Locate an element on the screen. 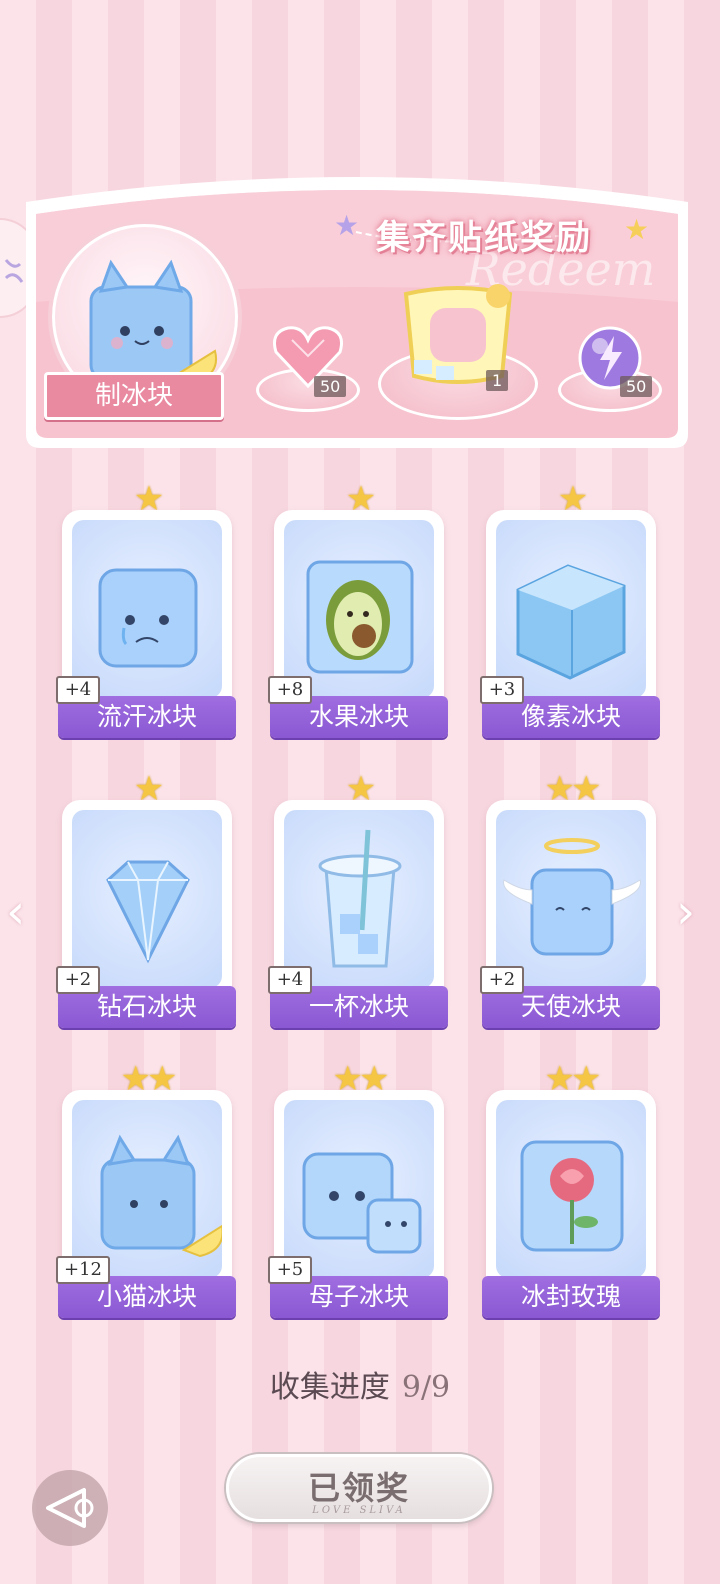 The width and height of the screenshot is (720, 1584). back-arrow-icon is located at coordinates (70, 1508).